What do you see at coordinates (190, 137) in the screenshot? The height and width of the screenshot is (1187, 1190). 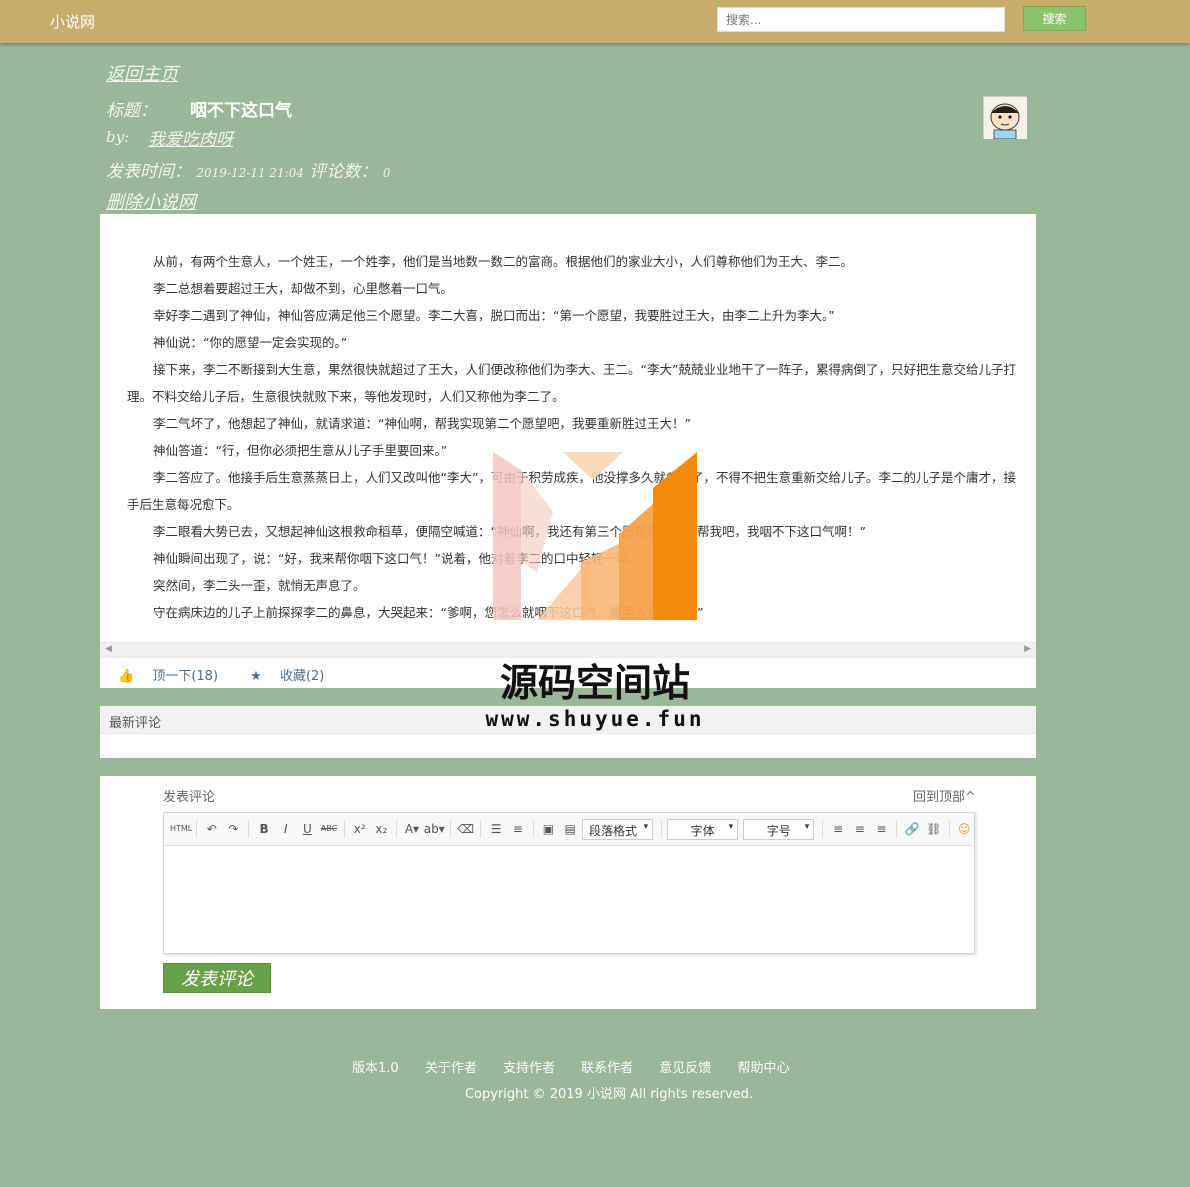 I see `author-link: 我爱吃肉呀` at bounding box center [190, 137].